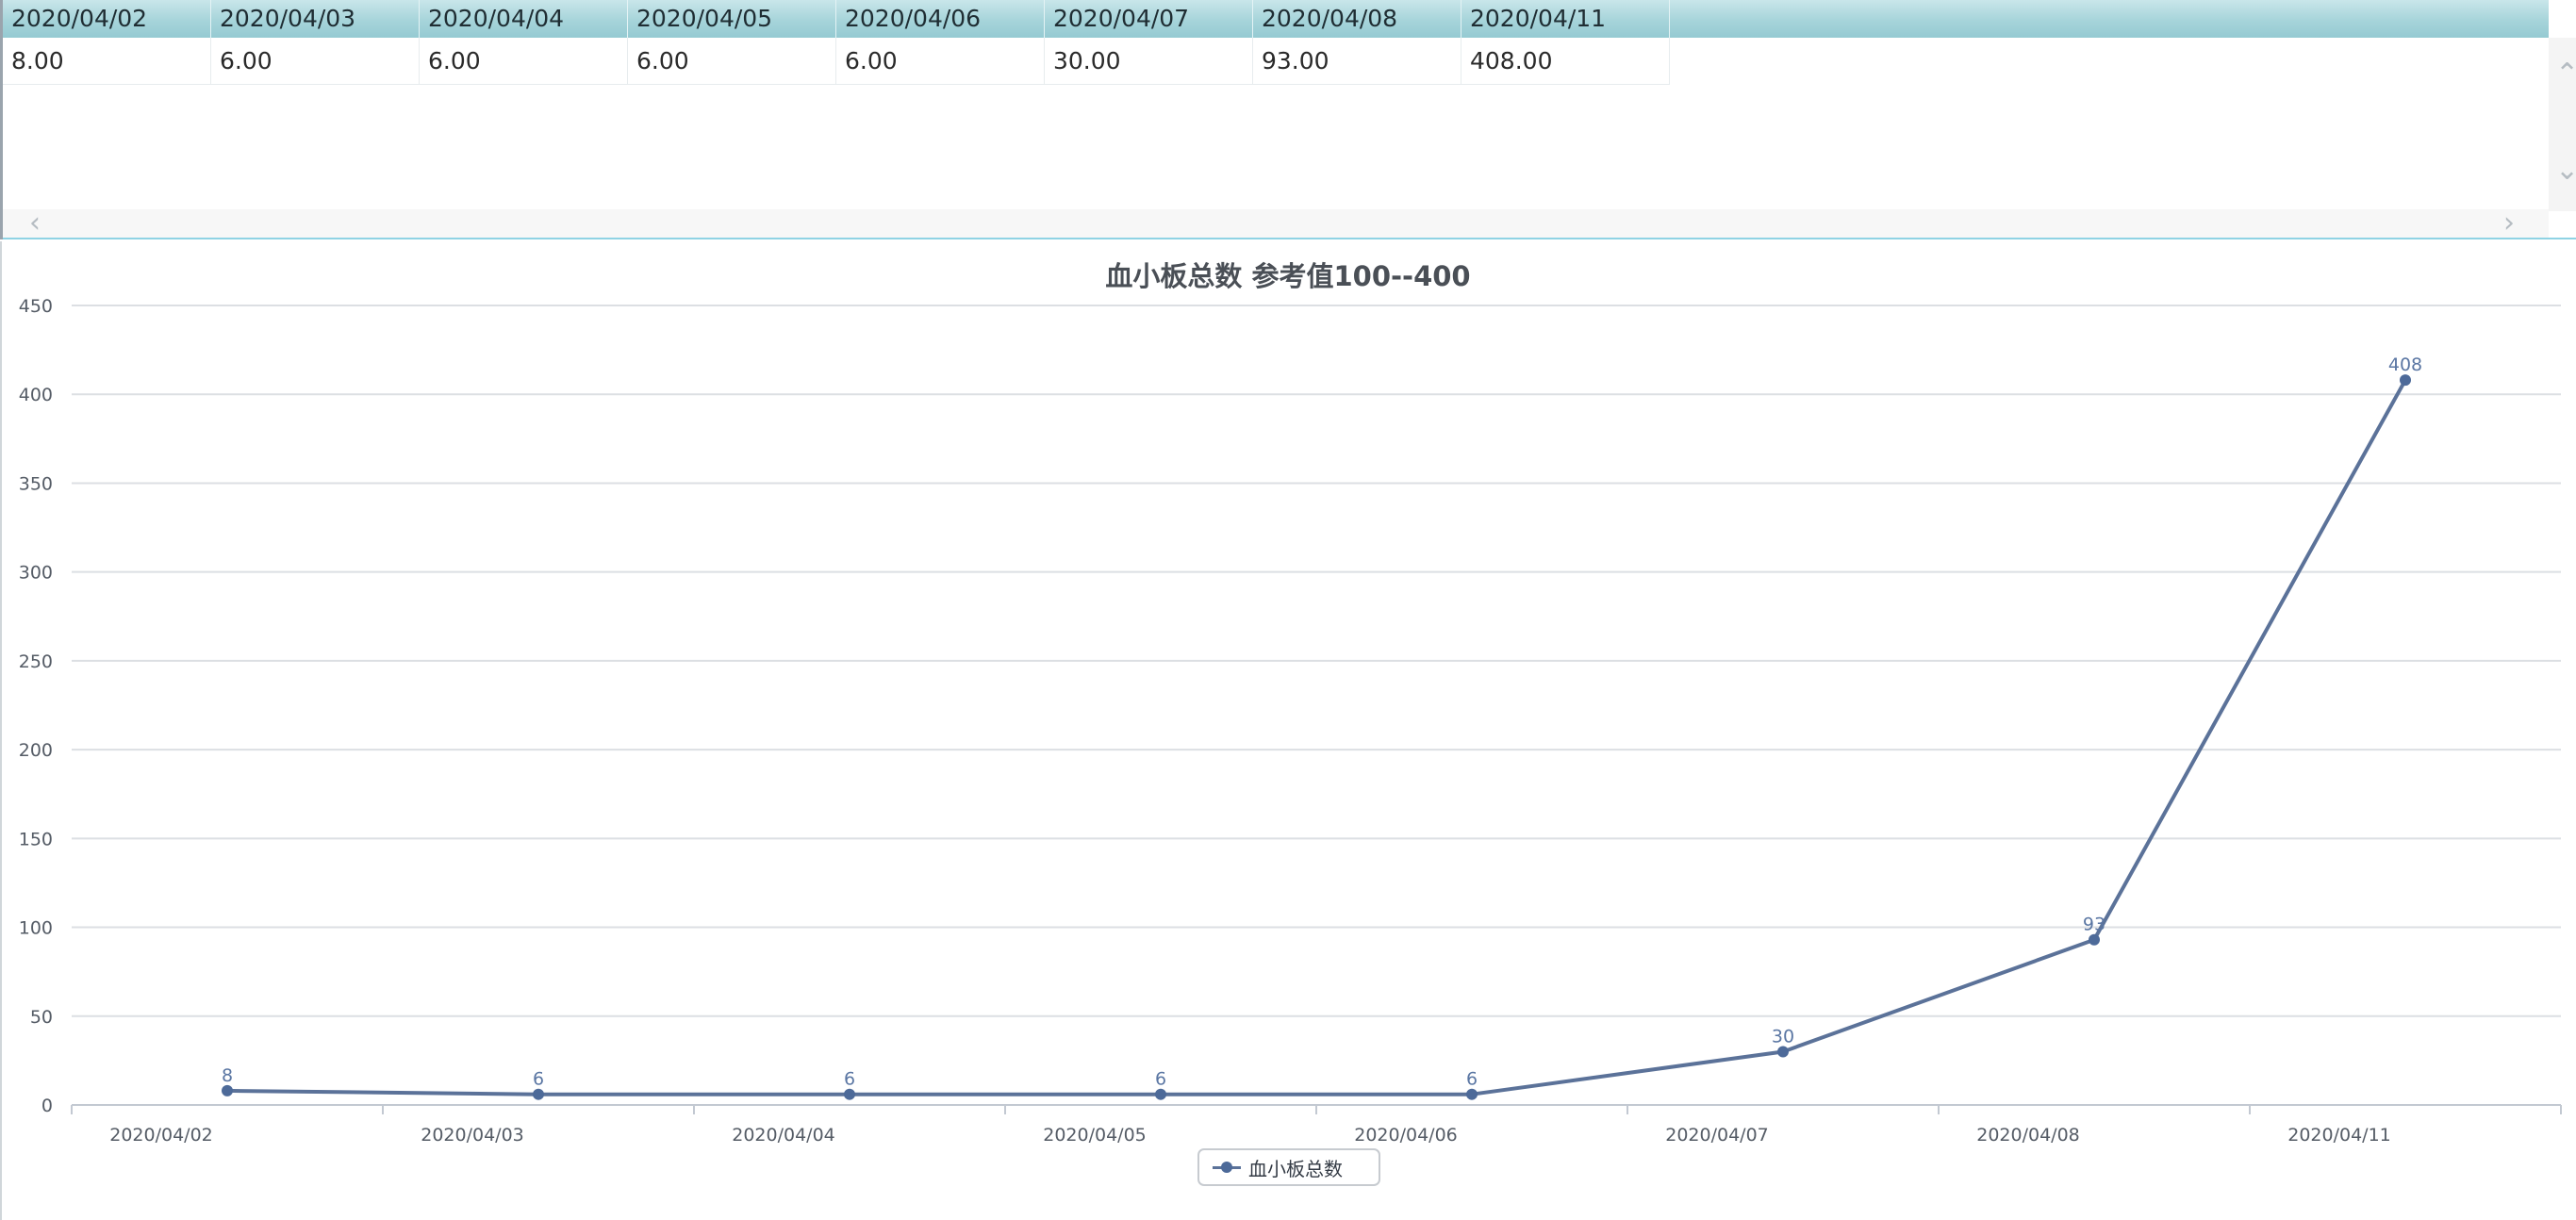 The image size is (2576, 1220). Describe the element at coordinates (36, 395) in the screenshot. I see `y-tick-label: 400` at that location.